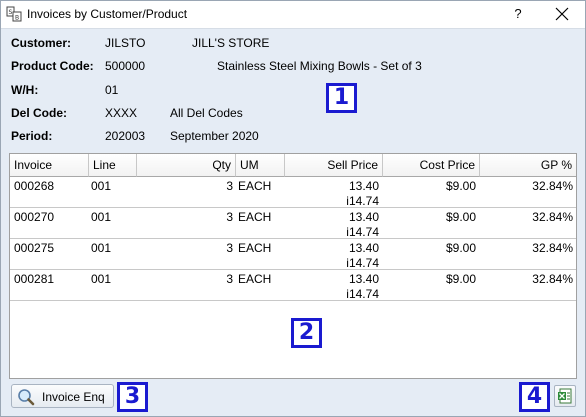 This screenshot has width=586, height=417. I want to click on cell-invoice: 000270, so click(34, 217).